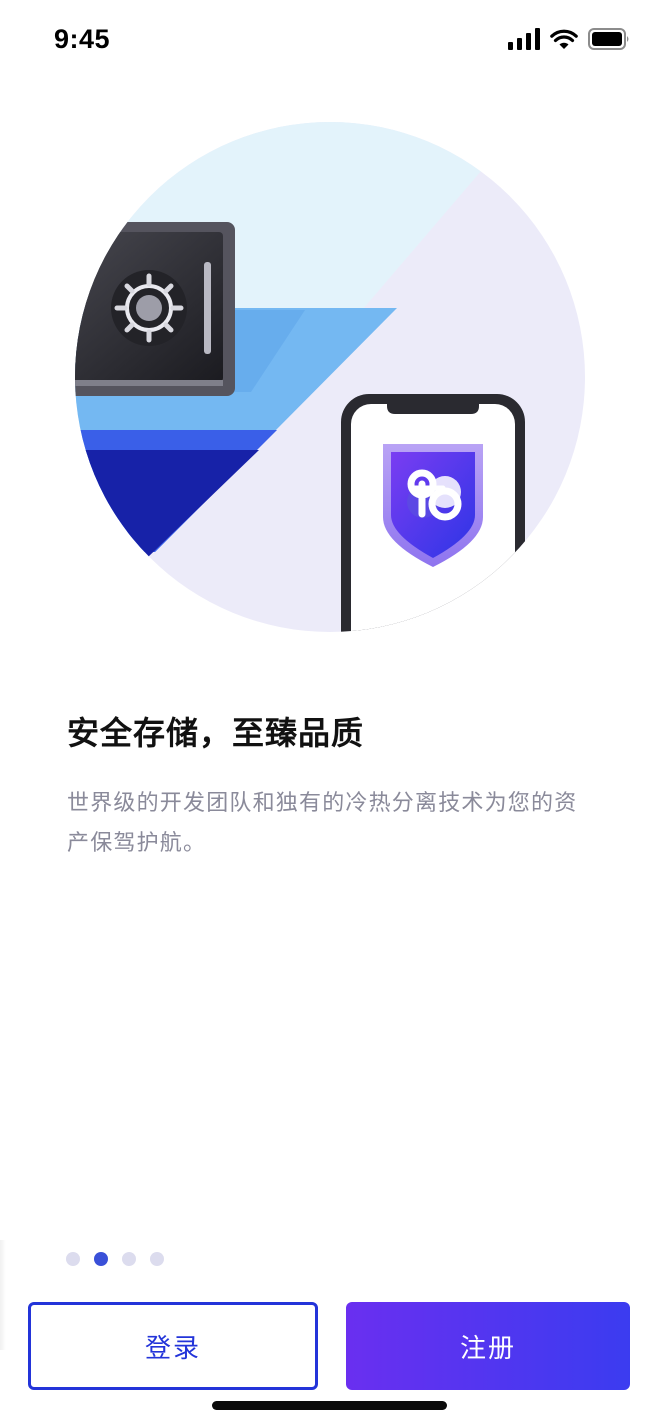 The width and height of the screenshot is (658, 1425). I want to click on cellular-signal-icon, so click(524, 39).